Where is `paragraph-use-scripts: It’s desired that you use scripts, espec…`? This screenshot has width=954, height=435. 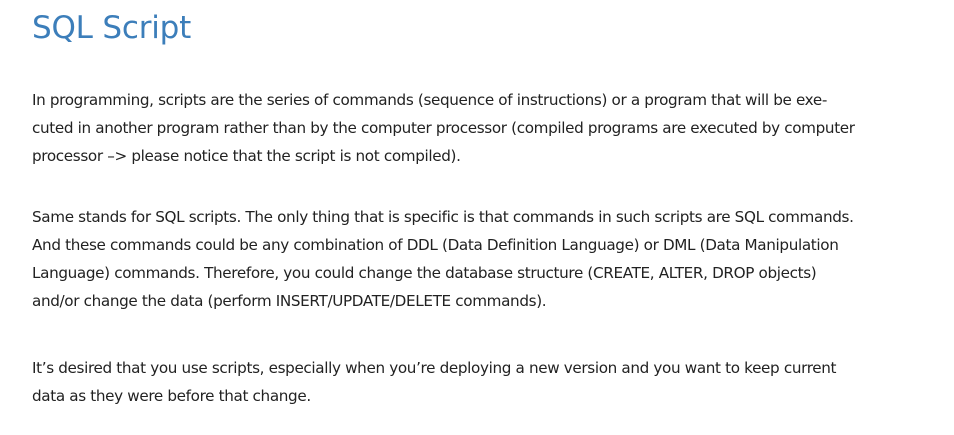
paragraph-use-scripts: It’s desired that you use scripts, espec… is located at coordinates (434, 382).